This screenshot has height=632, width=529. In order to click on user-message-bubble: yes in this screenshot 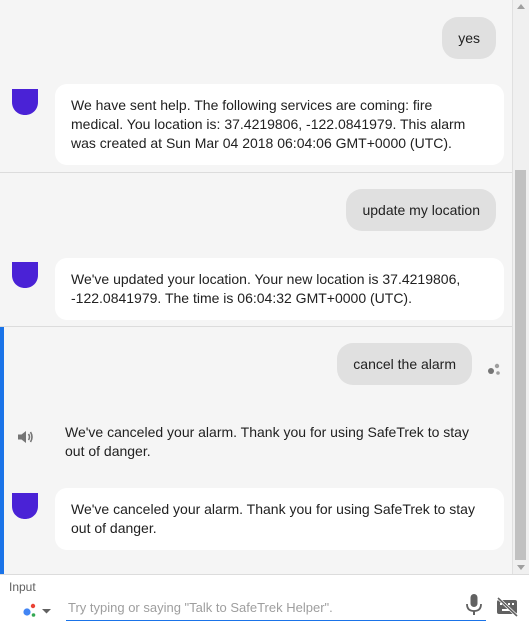, I will do `click(469, 38)`.